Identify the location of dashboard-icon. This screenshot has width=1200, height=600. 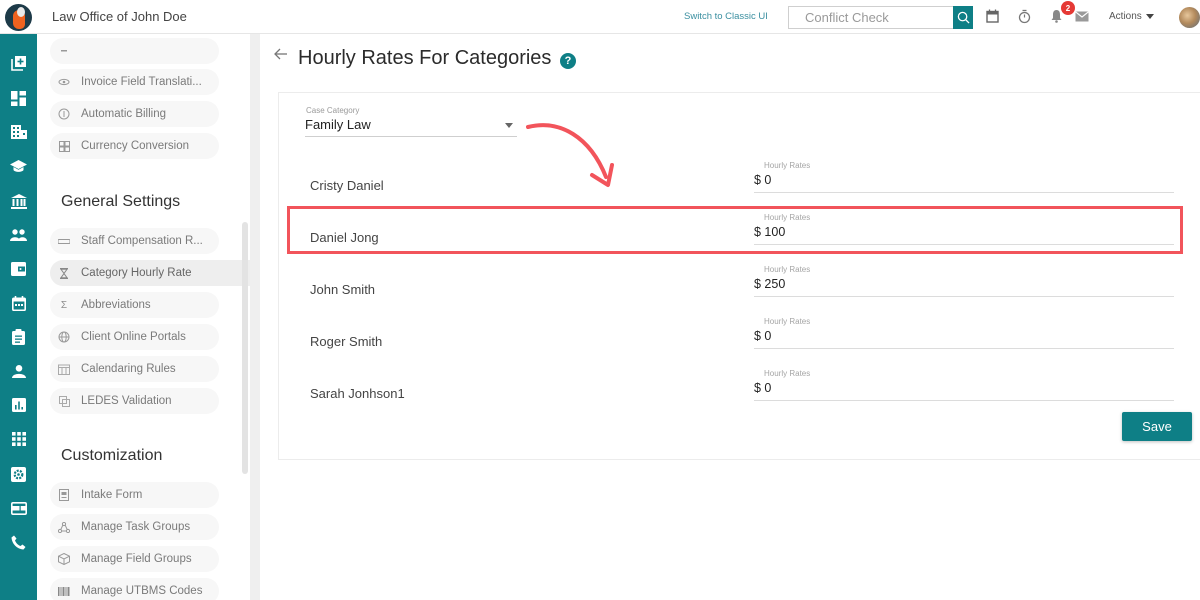
(18, 98).